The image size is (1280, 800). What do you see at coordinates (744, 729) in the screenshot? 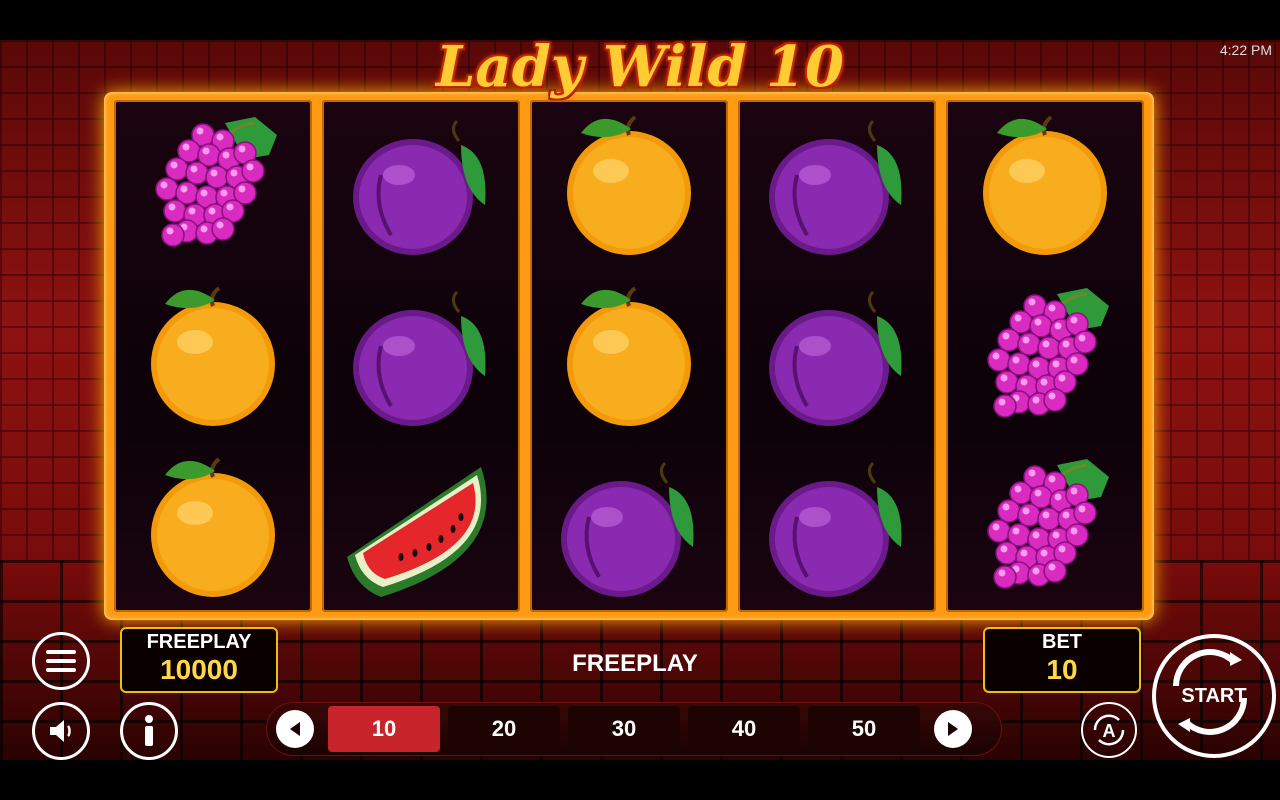
I see `bet-option-40: 40` at bounding box center [744, 729].